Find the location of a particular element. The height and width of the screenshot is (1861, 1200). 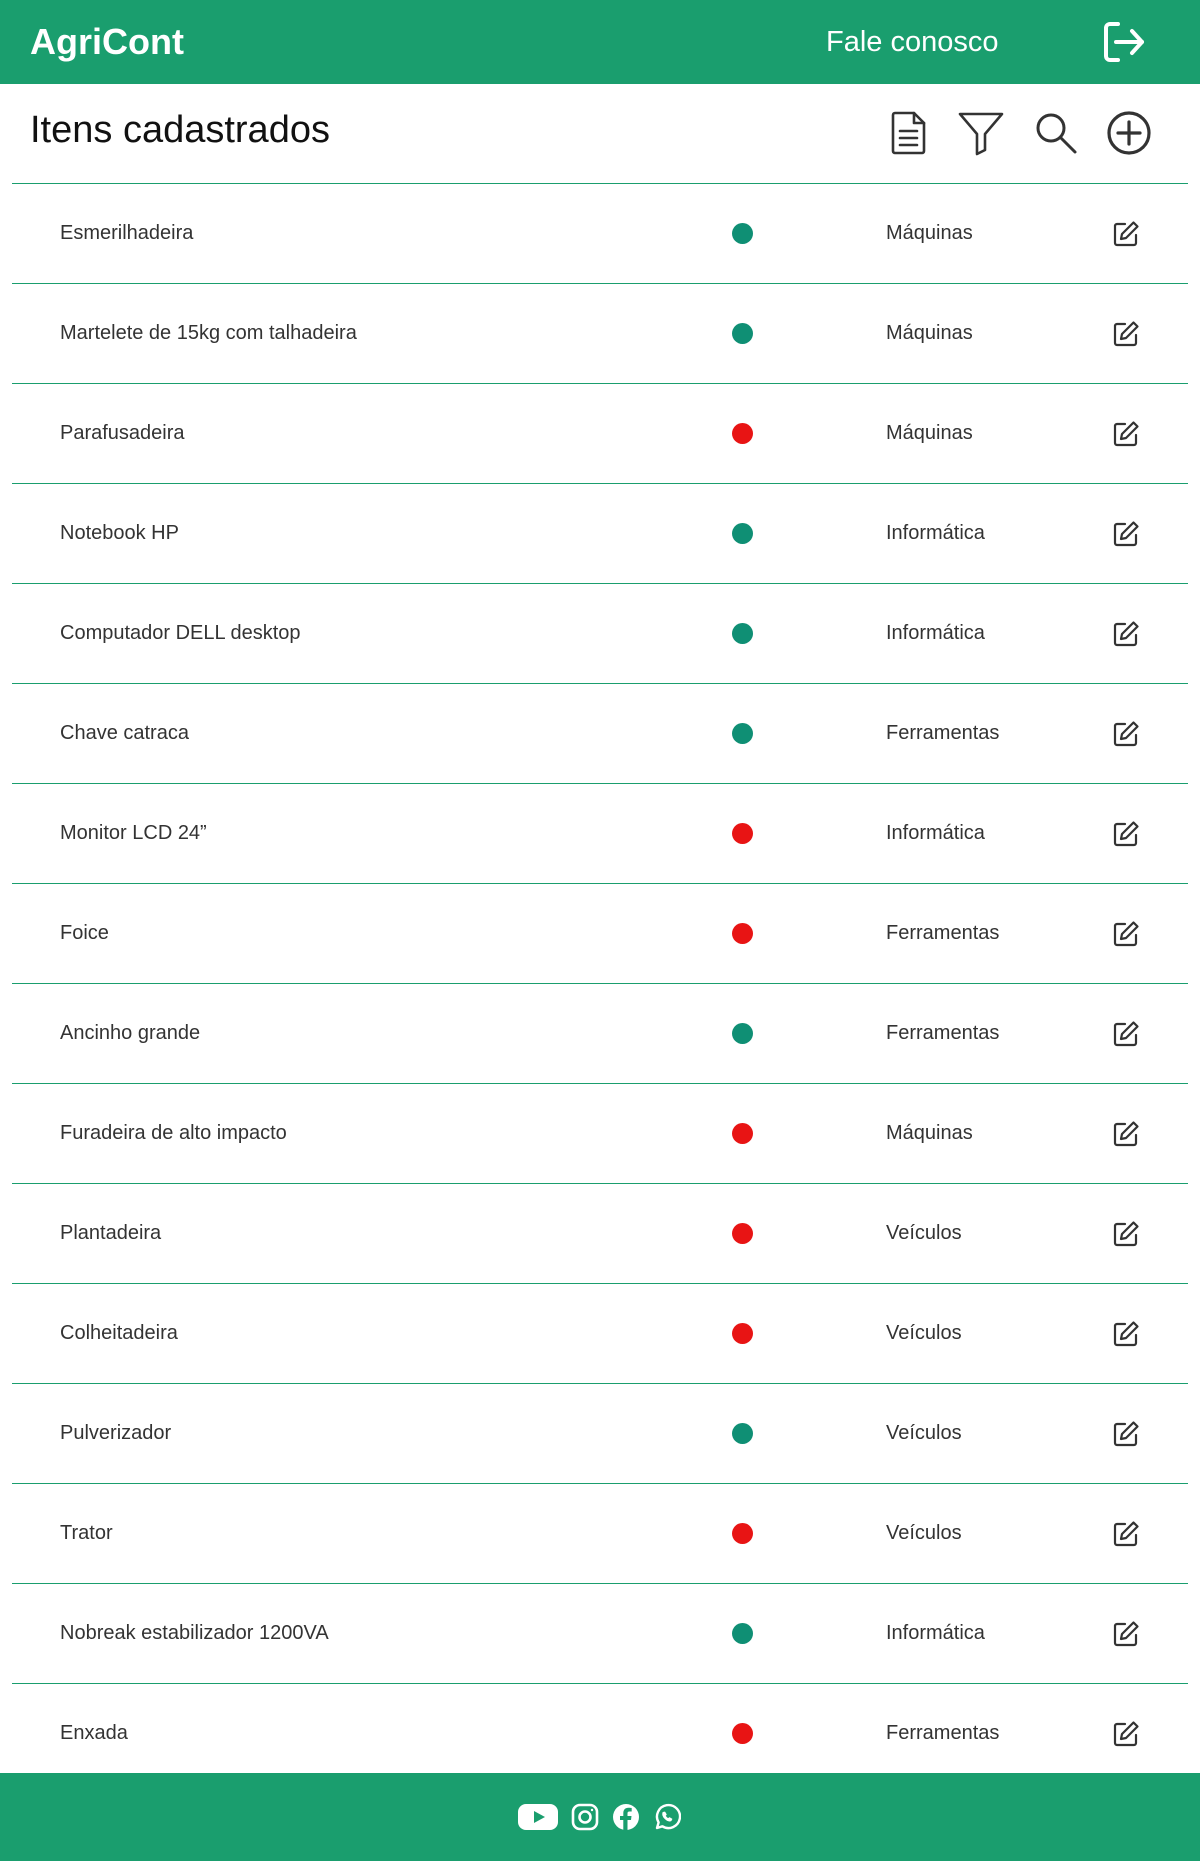

list-item: Martelete de 15kg com talhadeira Máquinas is located at coordinates (600, 334).